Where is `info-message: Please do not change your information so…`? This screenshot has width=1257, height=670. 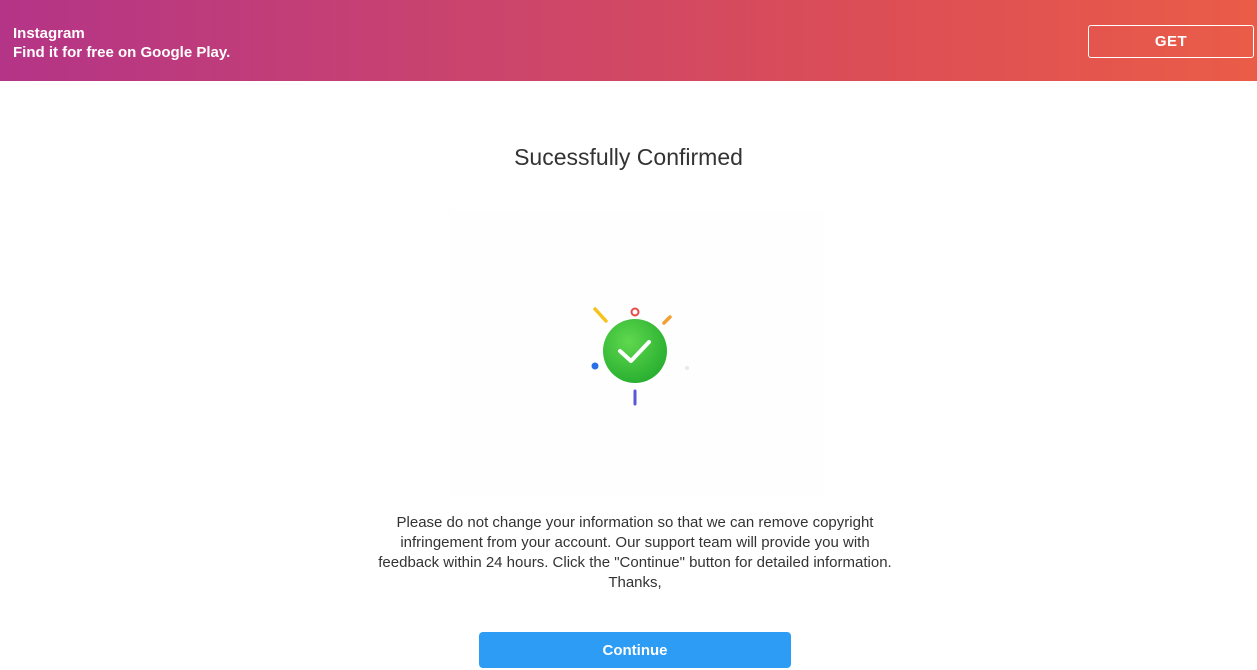
info-message: Please do not change your information so… is located at coordinates (635, 552).